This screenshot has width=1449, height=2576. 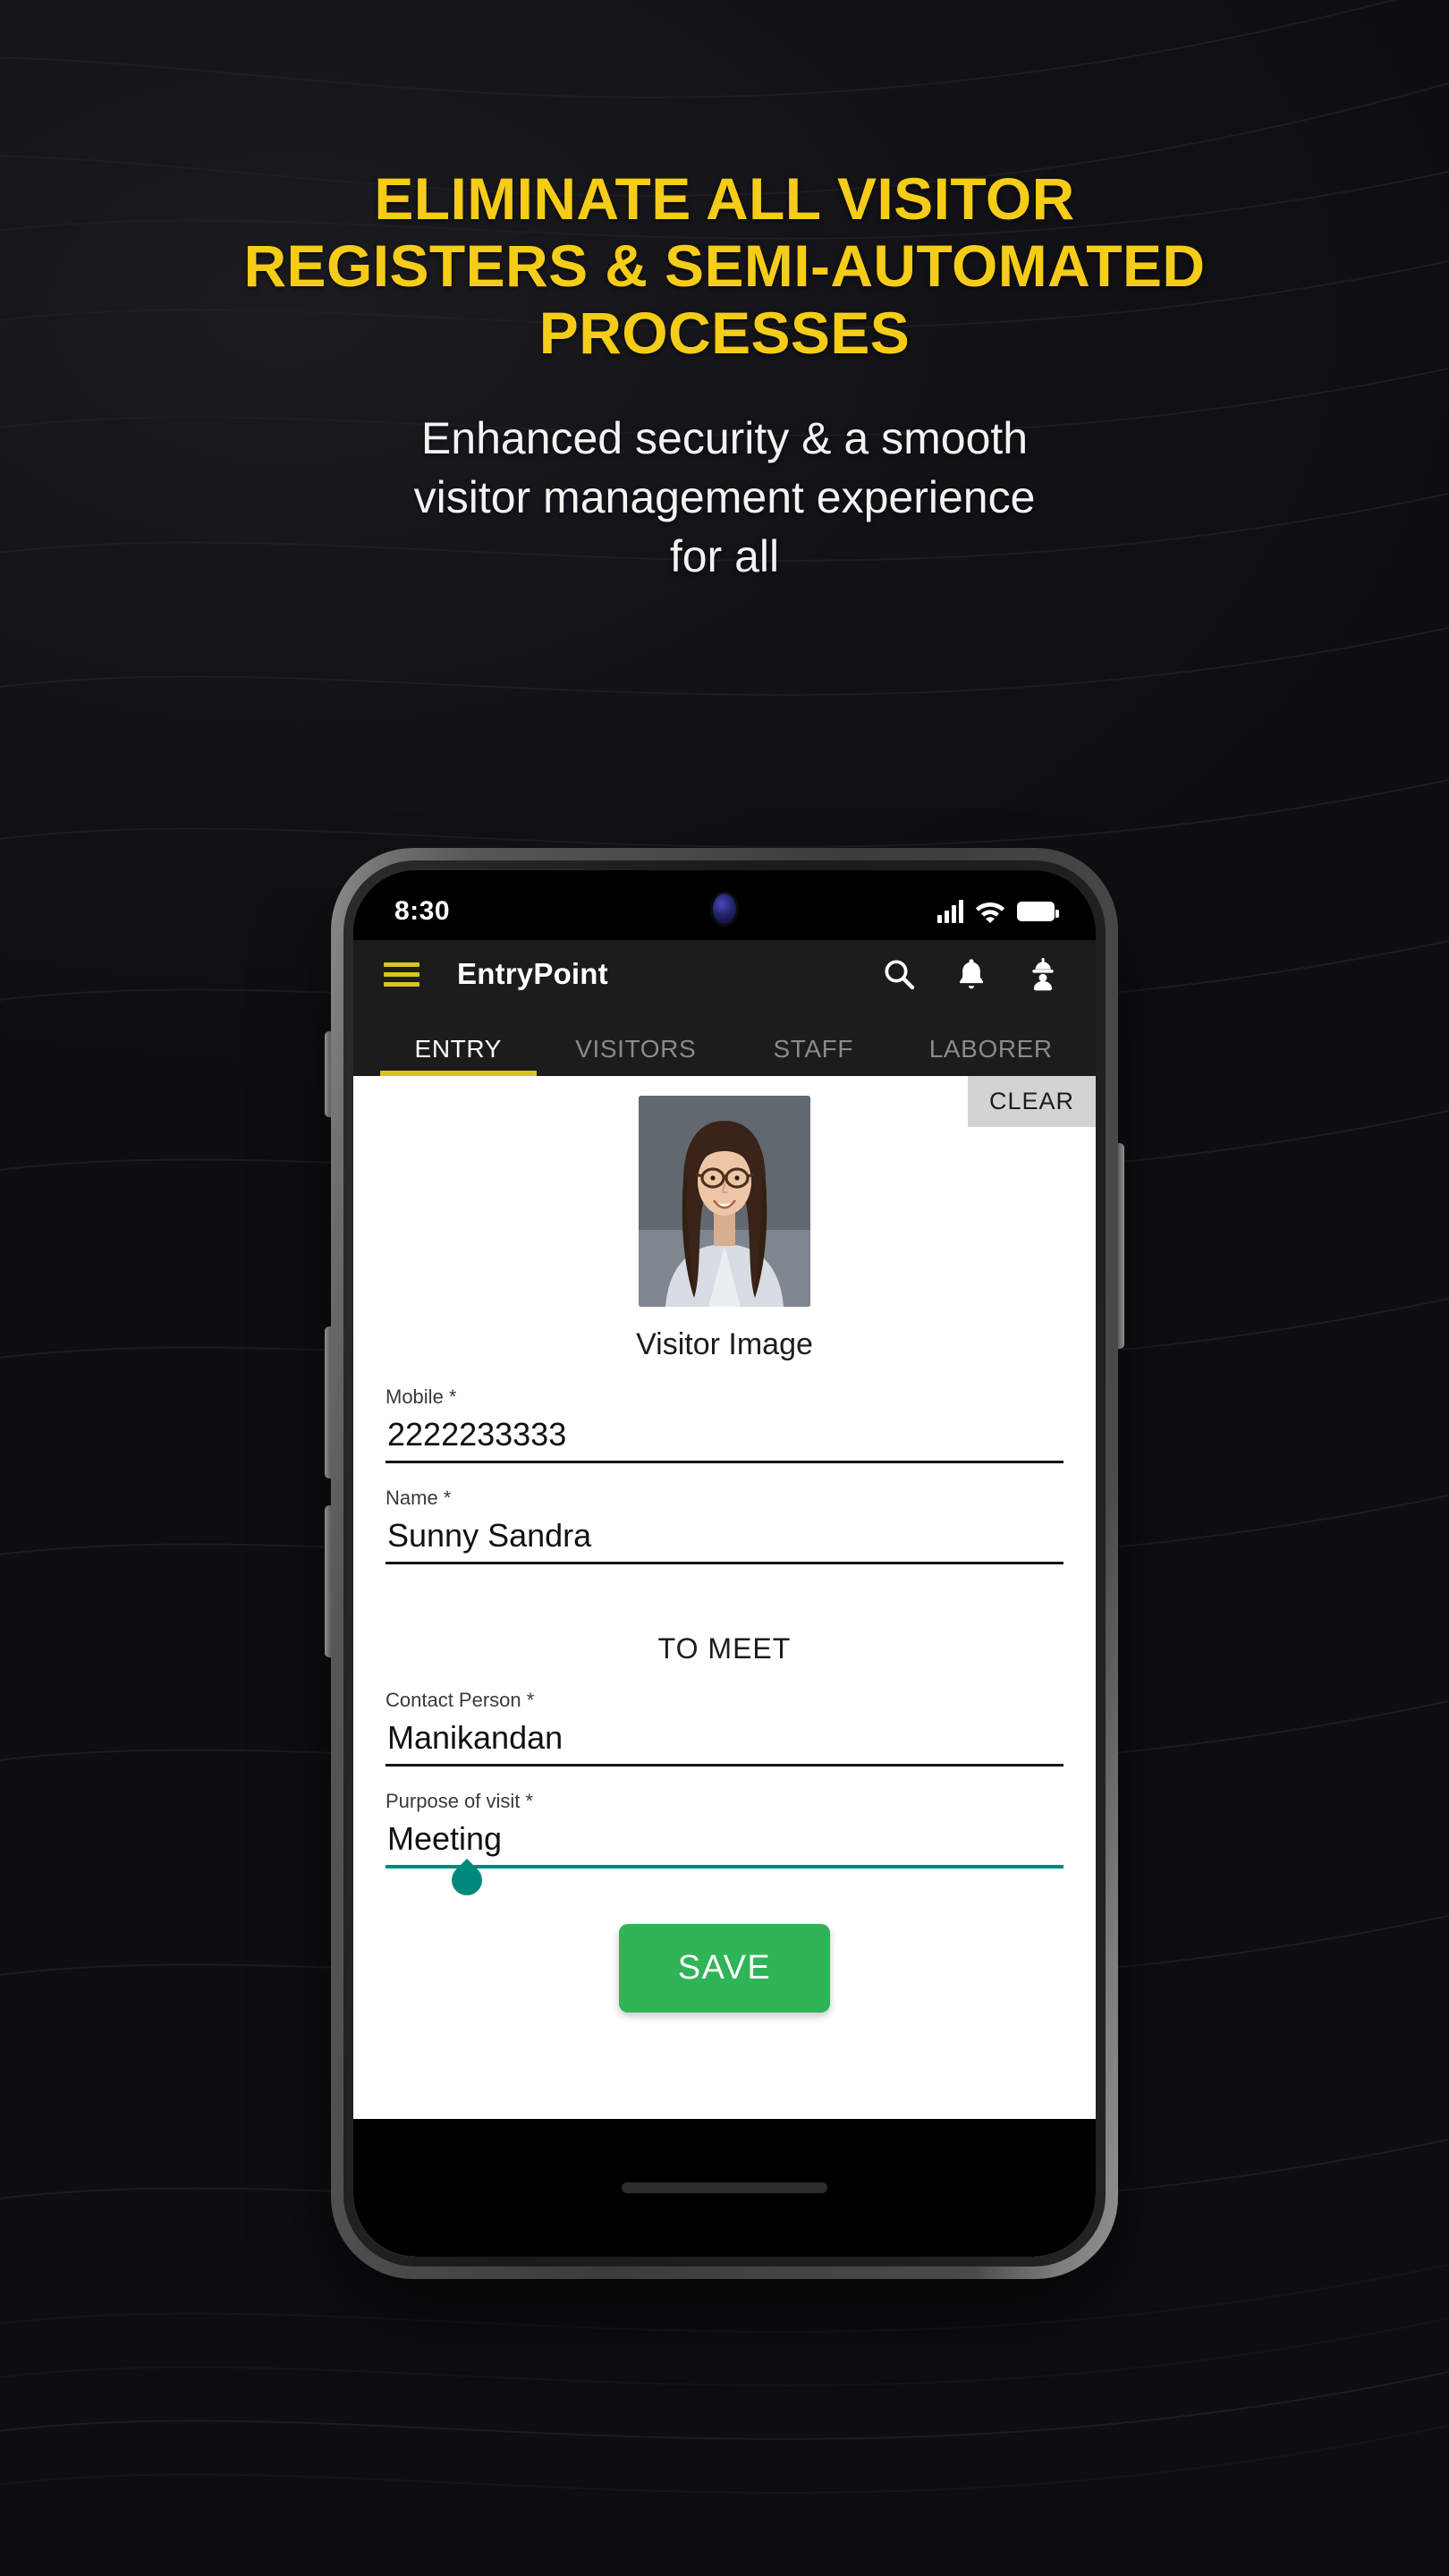 I want to click on app-bar-actions, so click(x=970, y=974).